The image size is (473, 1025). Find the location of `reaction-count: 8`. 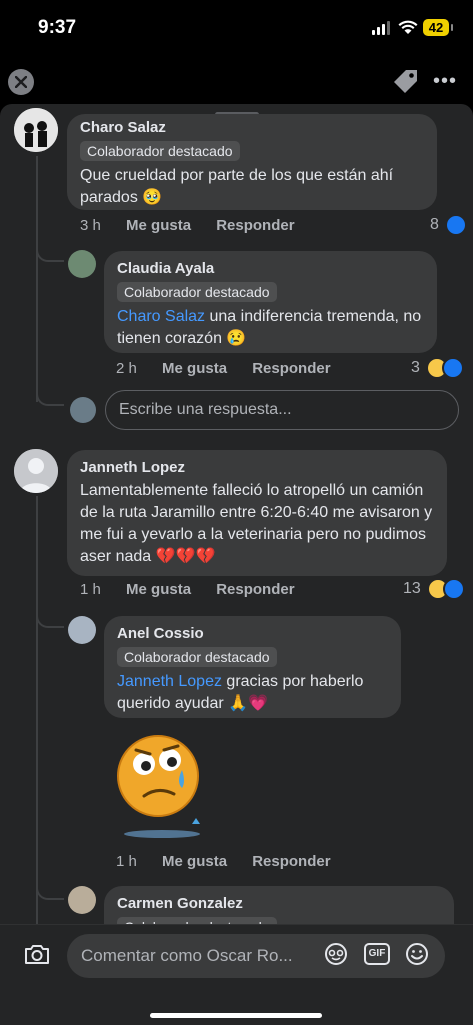

reaction-count: 8 is located at coordinates (434, 225).